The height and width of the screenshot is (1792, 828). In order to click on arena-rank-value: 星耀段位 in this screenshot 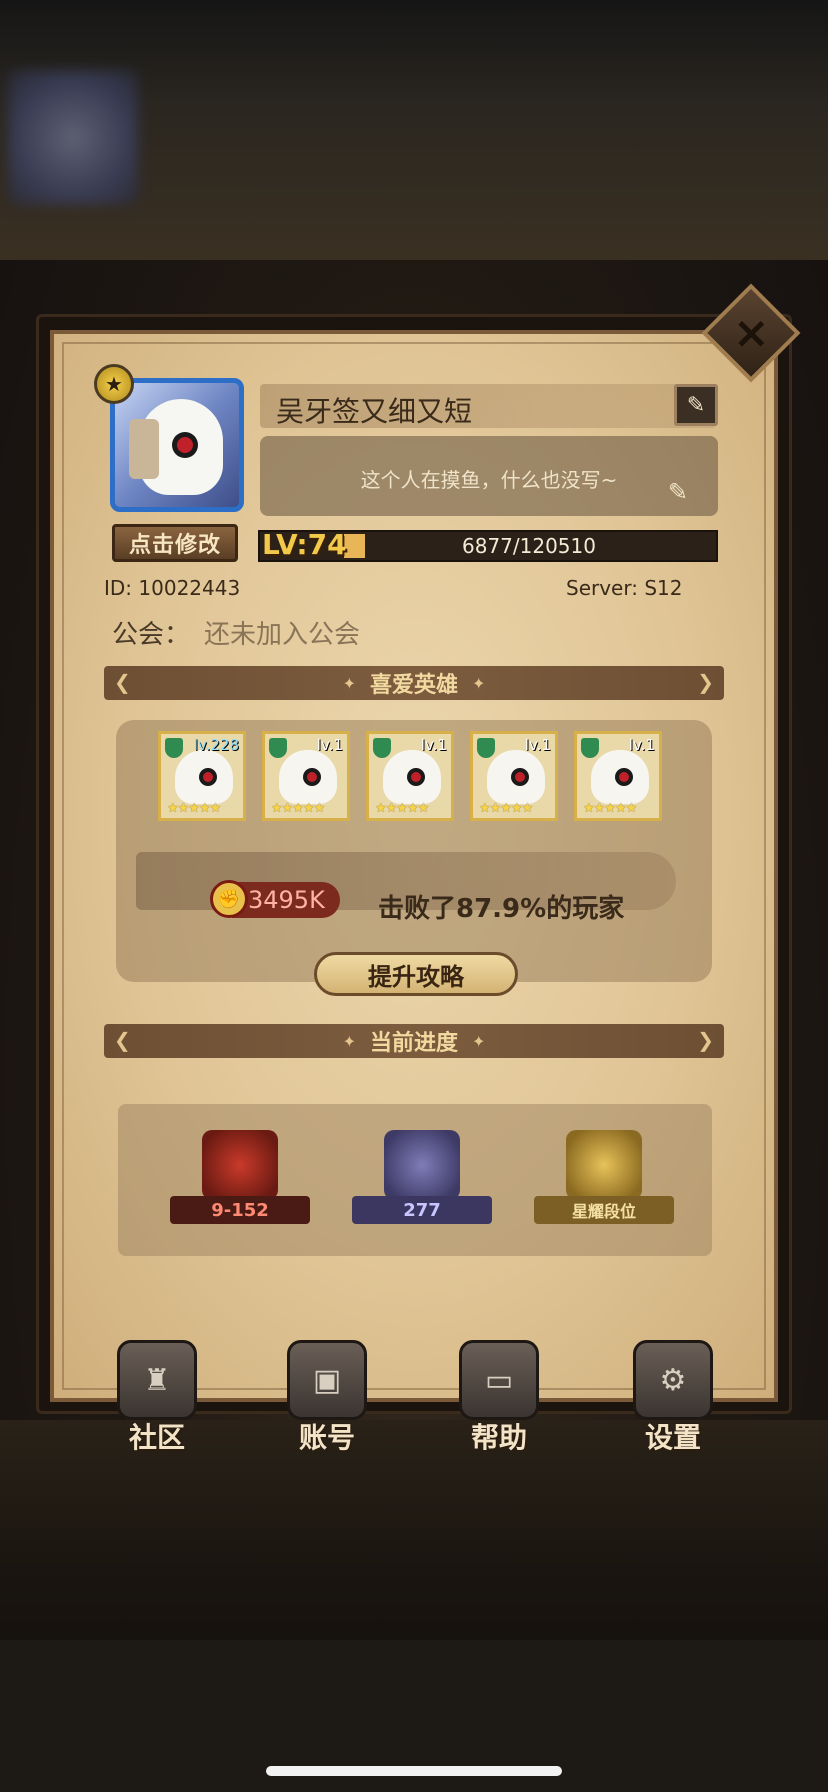, I will do `click(604, 1210)`.